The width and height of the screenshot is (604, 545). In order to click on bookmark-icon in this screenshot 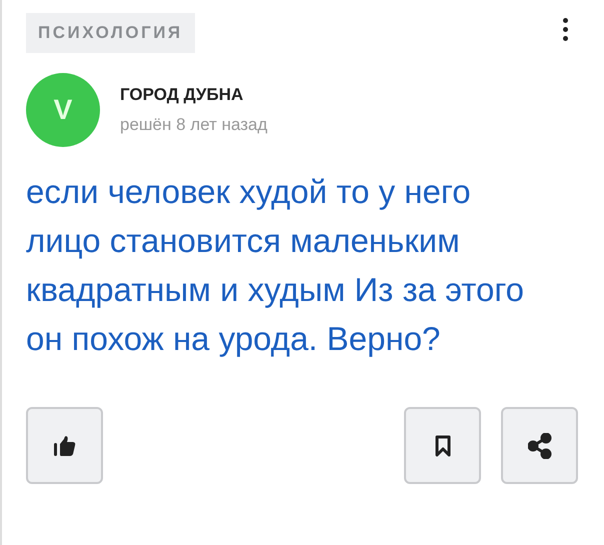, I will do `click(442, 445)`.